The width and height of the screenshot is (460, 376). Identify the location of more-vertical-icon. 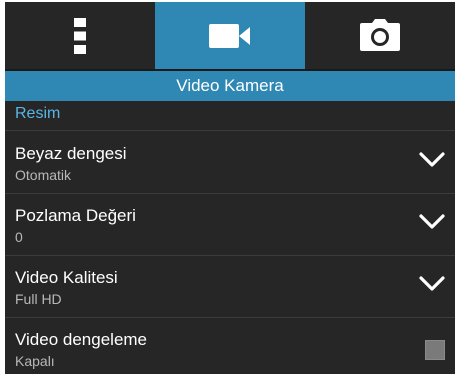
(80, 35).